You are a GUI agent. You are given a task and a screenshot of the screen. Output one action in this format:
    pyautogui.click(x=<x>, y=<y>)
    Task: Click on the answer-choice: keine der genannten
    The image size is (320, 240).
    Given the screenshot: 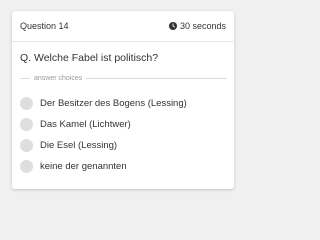 What is the action you would take?
    pyautogui.click(x=125, y=166)
    